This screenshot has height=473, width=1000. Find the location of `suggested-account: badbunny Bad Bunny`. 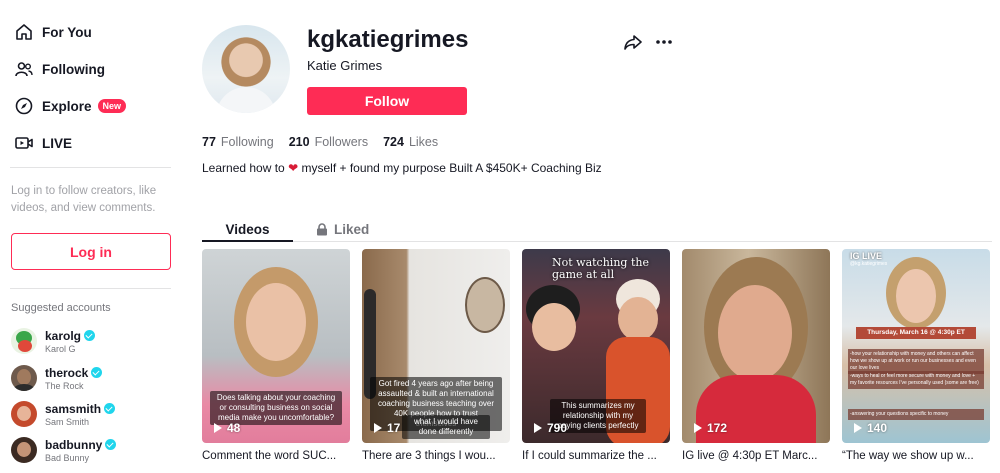

suggested-account: badbunny Bad Bunny is located at coordinates (64, 450).